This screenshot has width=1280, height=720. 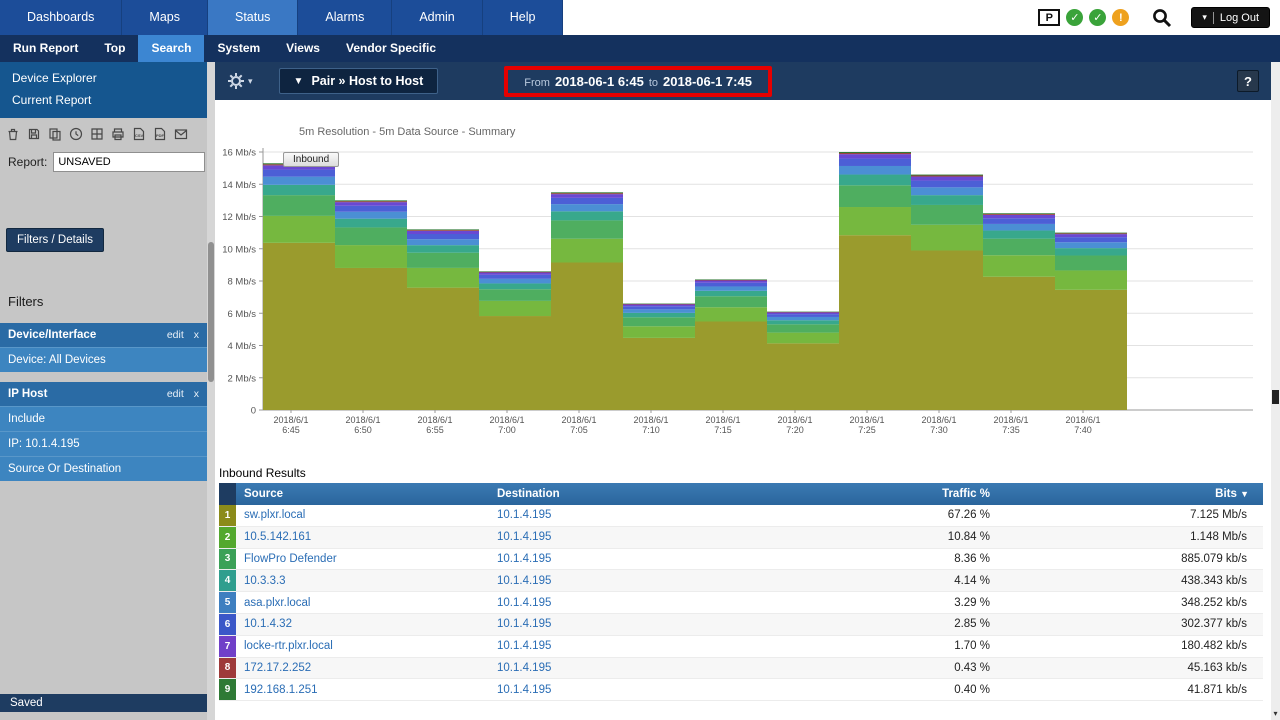 I want to click on source-link: locke-rtr.plxr.local, so click(x=362, y=646).